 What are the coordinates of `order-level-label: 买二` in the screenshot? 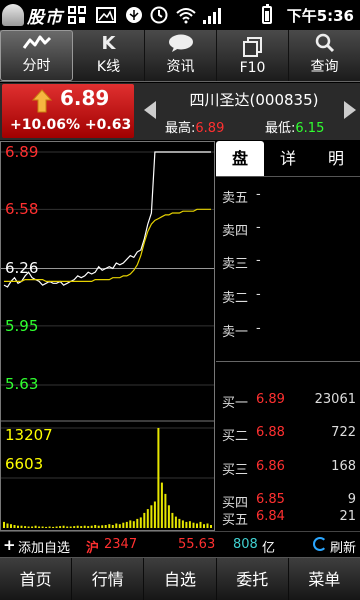 It's located at (235, 436).